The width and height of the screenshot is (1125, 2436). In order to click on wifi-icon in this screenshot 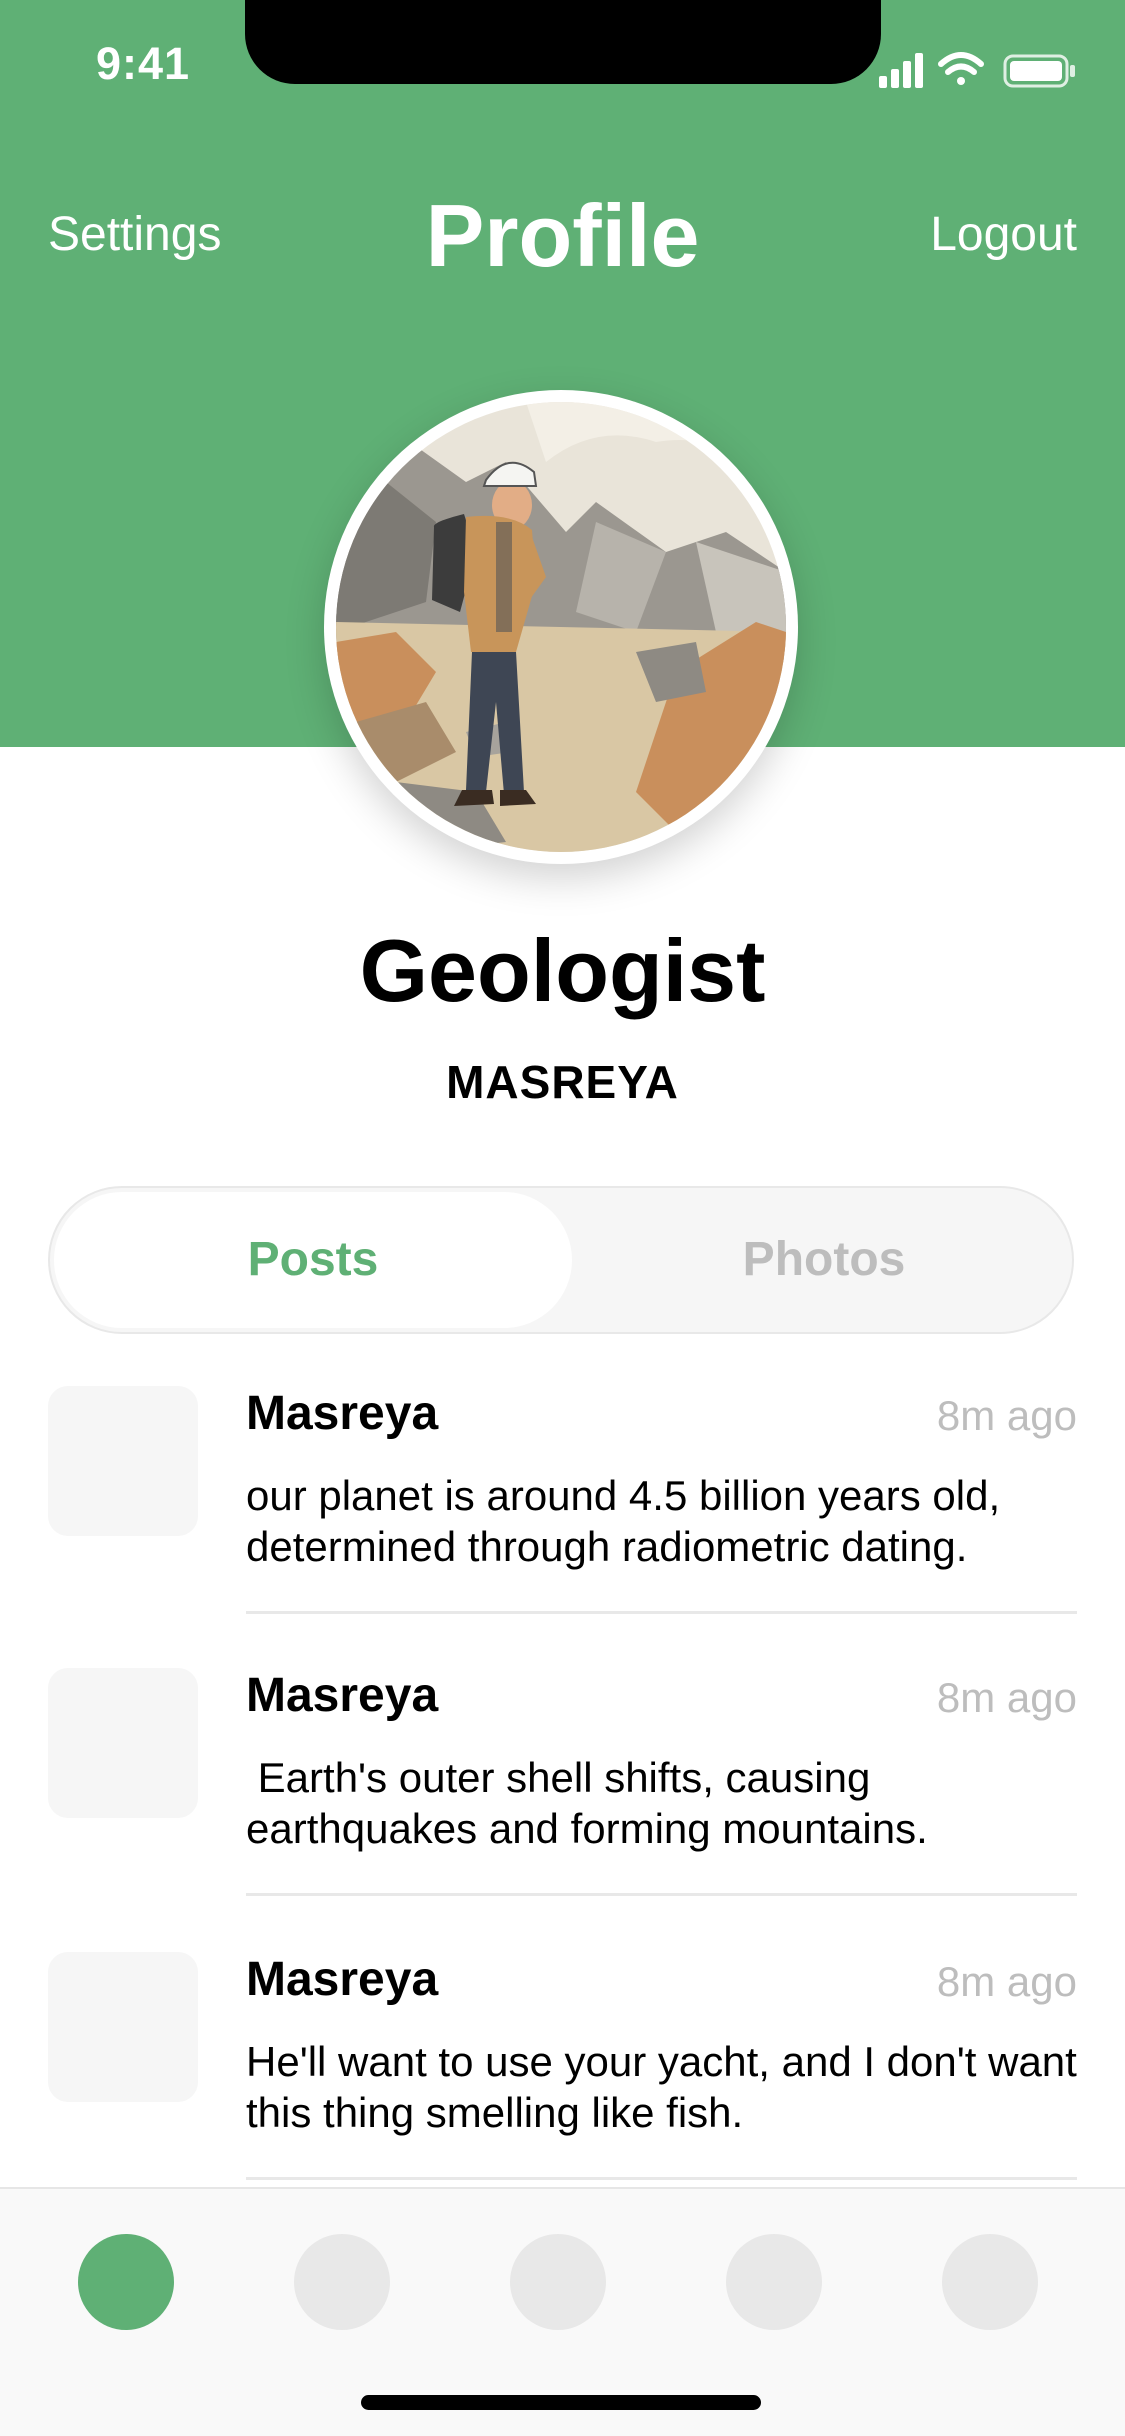, I will do `click(961, 68)`.